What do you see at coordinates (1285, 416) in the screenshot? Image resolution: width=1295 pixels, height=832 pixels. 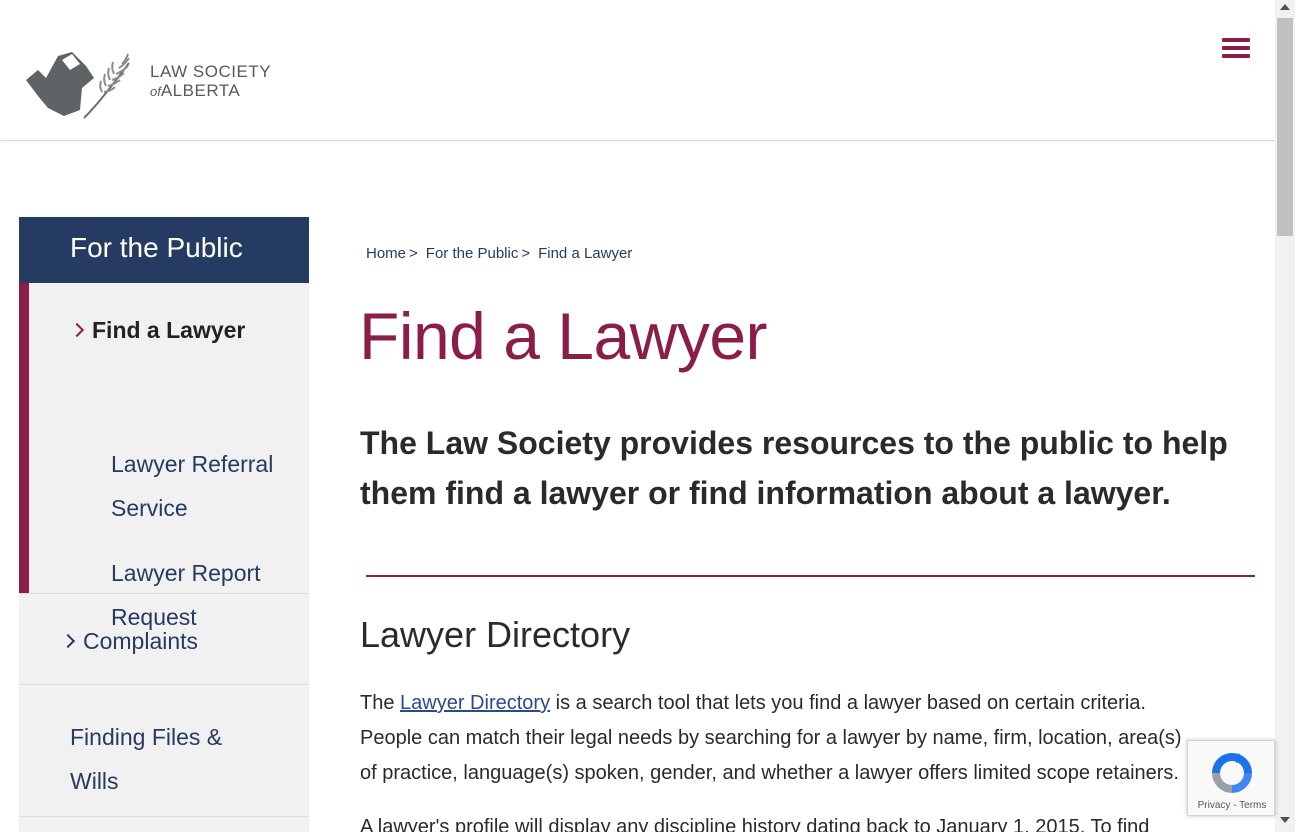 I see `page-scrollbar` at bounding box center [1285, 416].